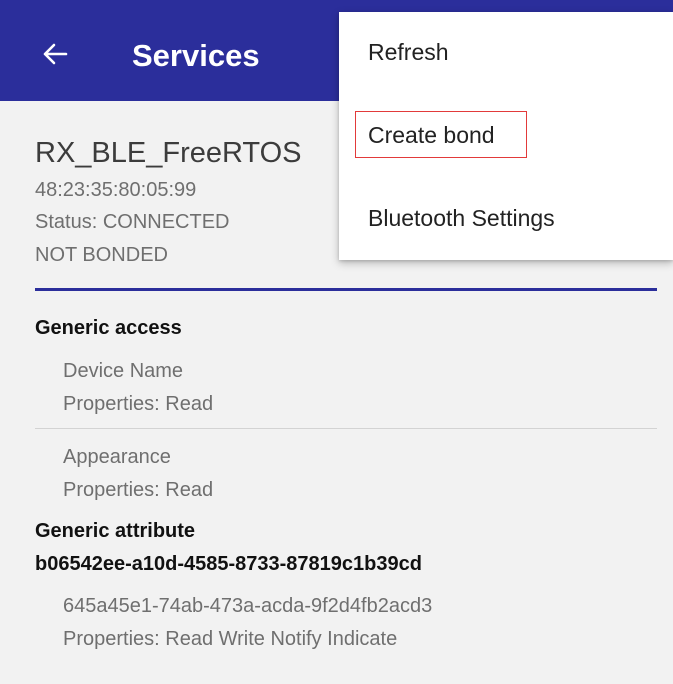  What do you see at coordinates (116, 190) in the screenshot?
I see `device-address: 48:23:35:80:05:99` at bounding box center [116, 190].